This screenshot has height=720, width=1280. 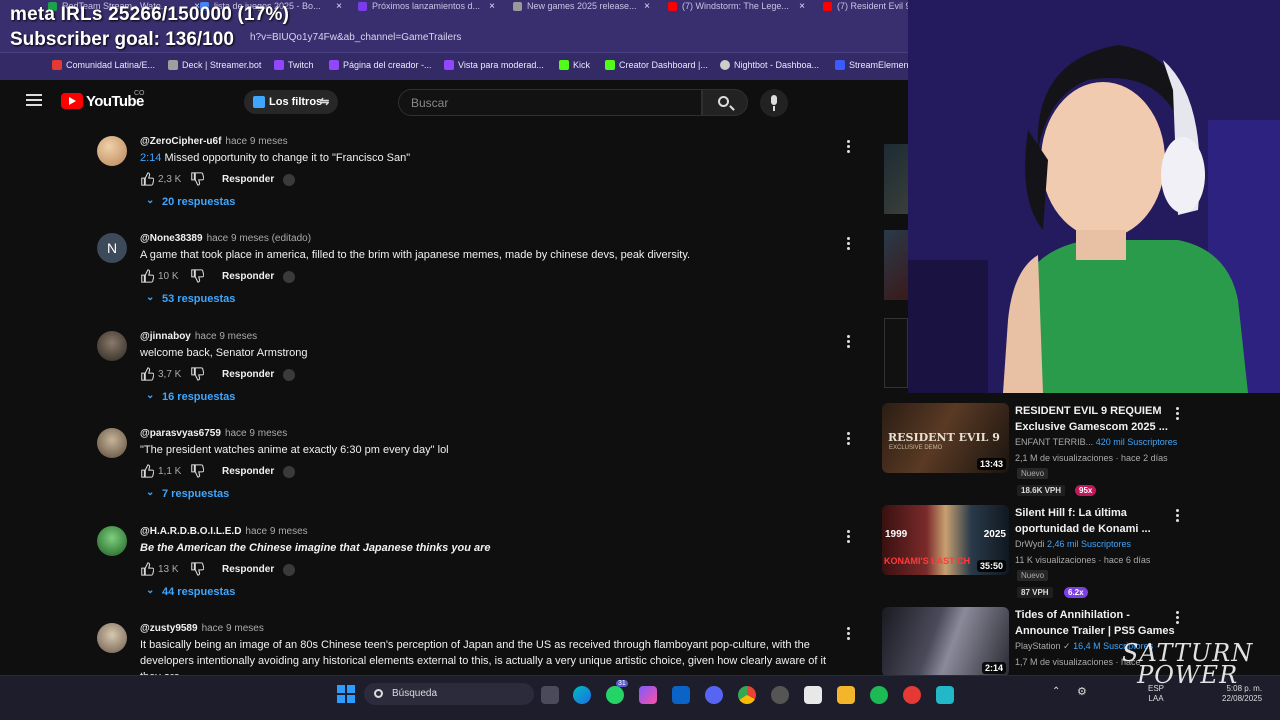 What do you see at coordinates (577, 7) in the screenshot?
I see `browser-tab: New games 2025 release... ×` at bounding box center [577, 7].